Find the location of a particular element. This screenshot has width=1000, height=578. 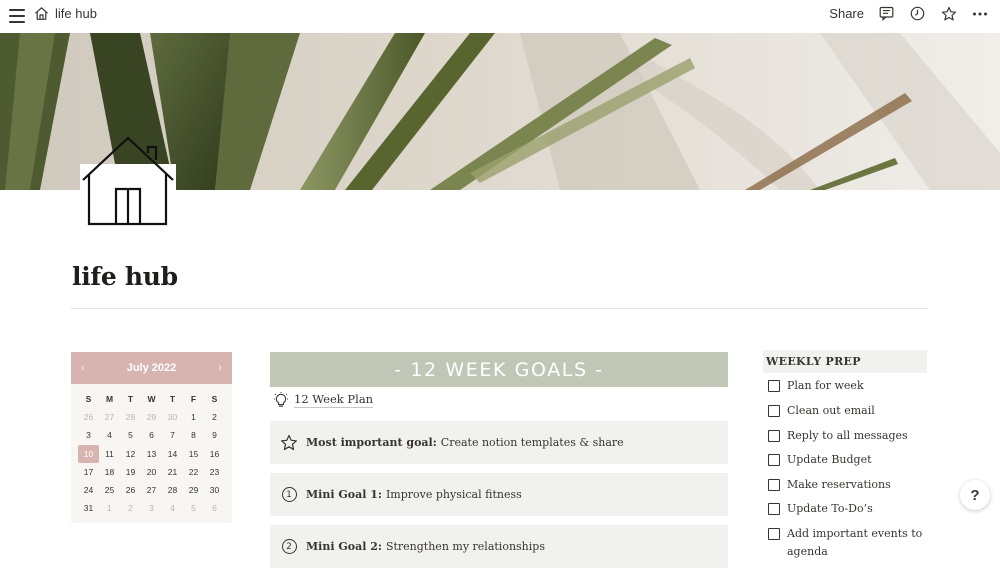

calendar-day: 9 is located at coordinates (214, 435).